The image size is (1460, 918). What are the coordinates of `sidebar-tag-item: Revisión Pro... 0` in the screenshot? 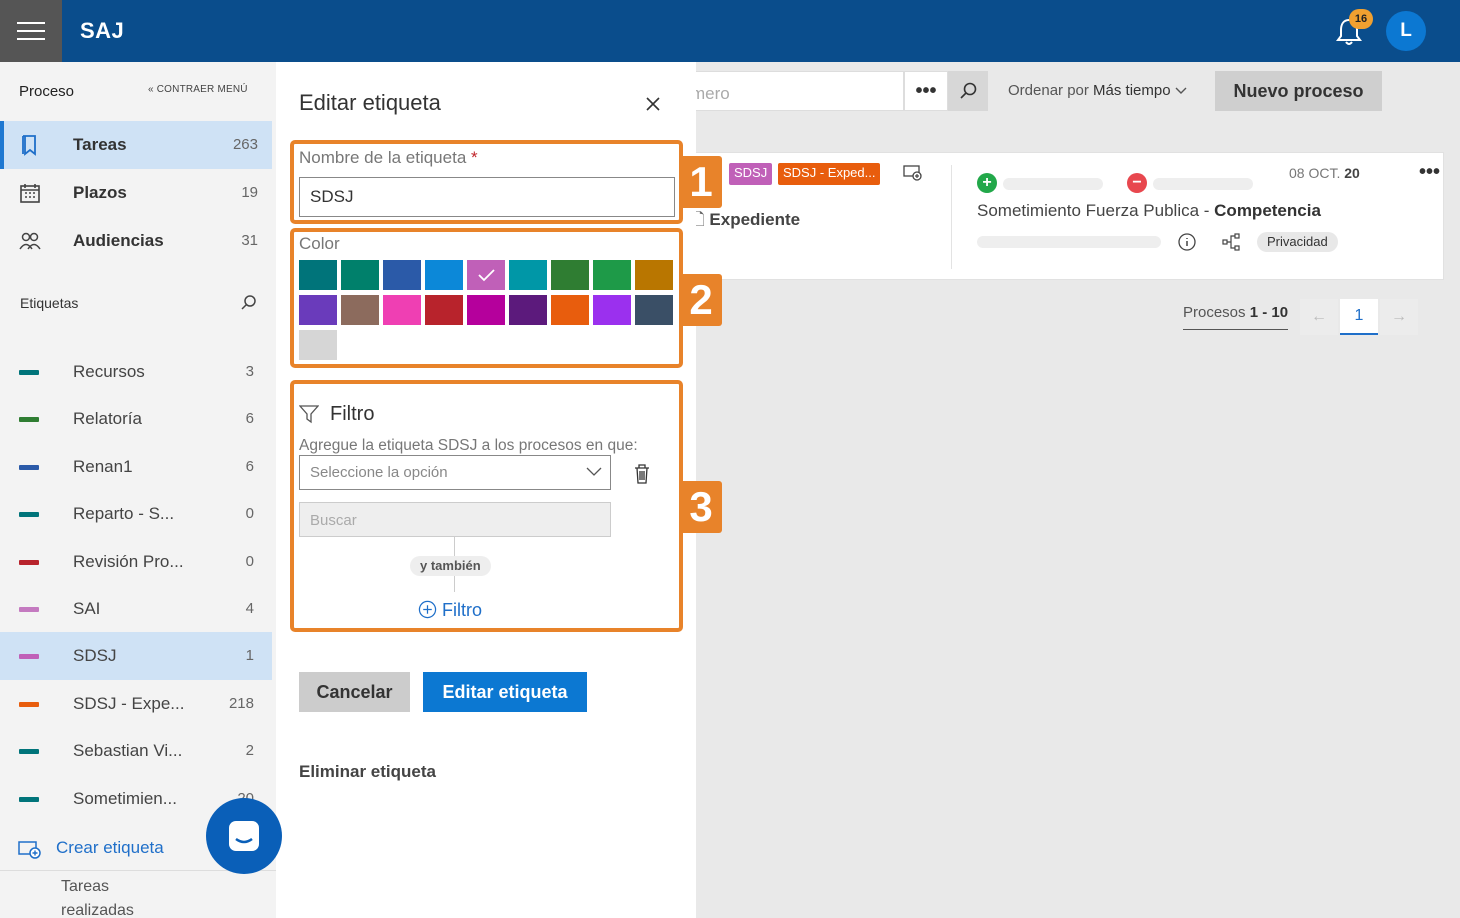 It's located at (136, 562).